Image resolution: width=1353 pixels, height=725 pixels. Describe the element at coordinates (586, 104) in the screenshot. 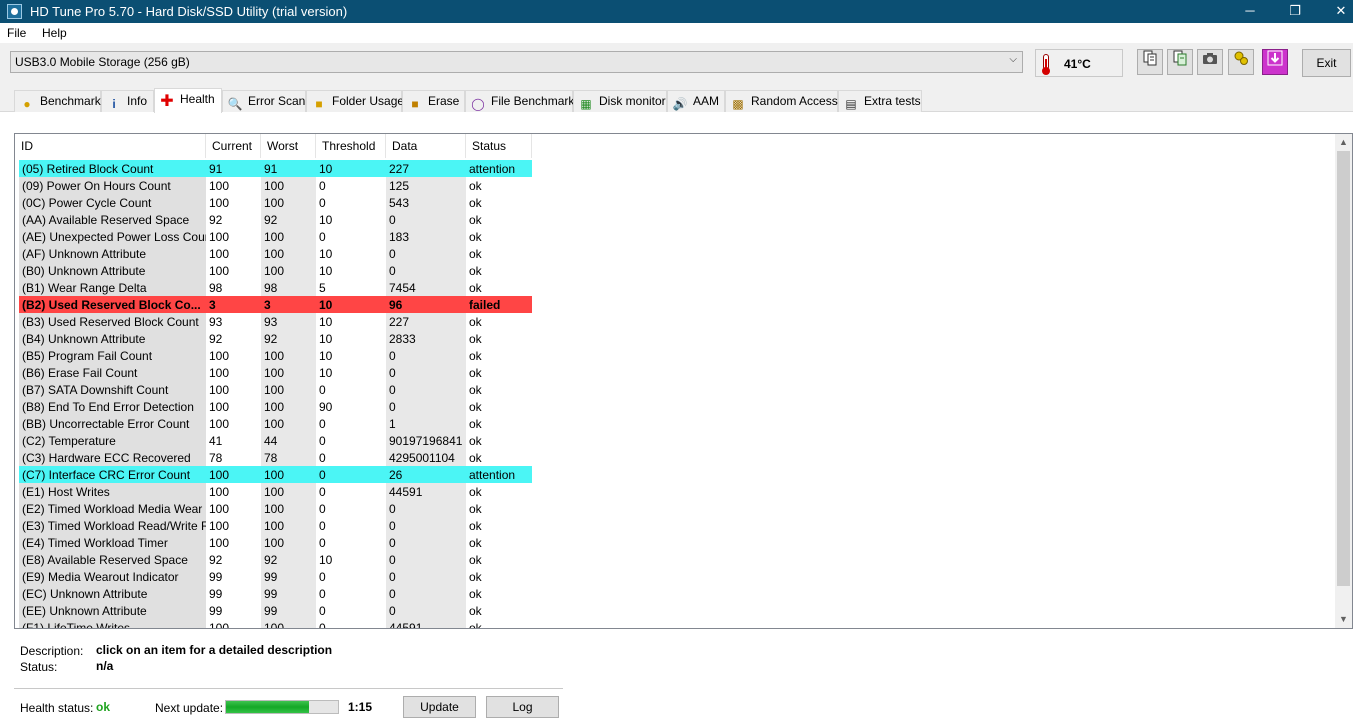

I see `disk-monitor-icon: ▦` at that location.